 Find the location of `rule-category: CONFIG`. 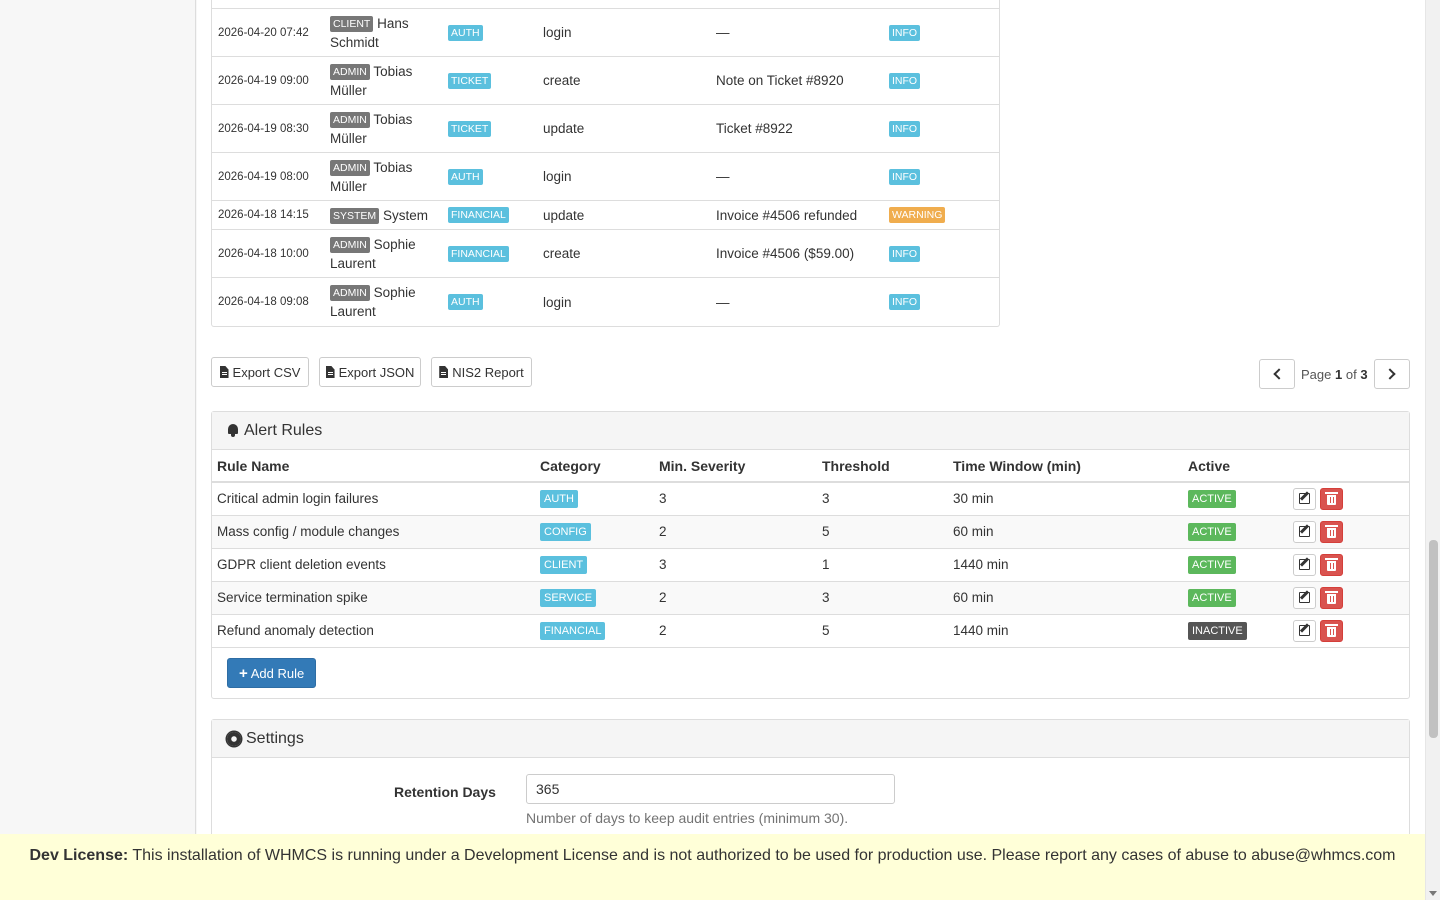

rule-category: CONFIG is located at coordinates (594, 532).